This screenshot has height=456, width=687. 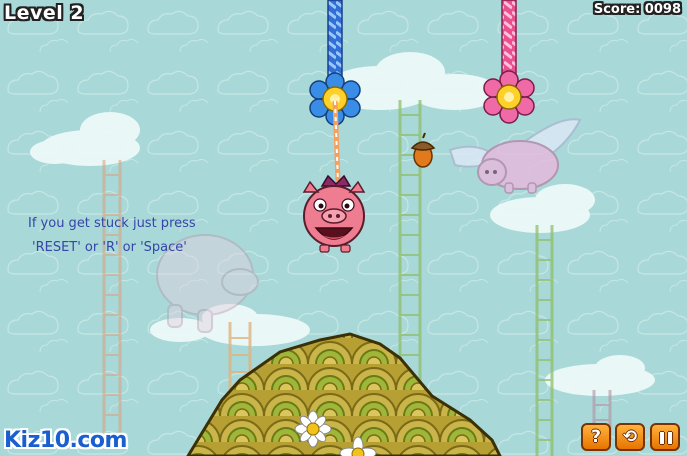 What do you see at coordinates (65, 440) in the screenshot?
I see `kiz10-logo: Kiz10.com` at bounding box center [65, 440].